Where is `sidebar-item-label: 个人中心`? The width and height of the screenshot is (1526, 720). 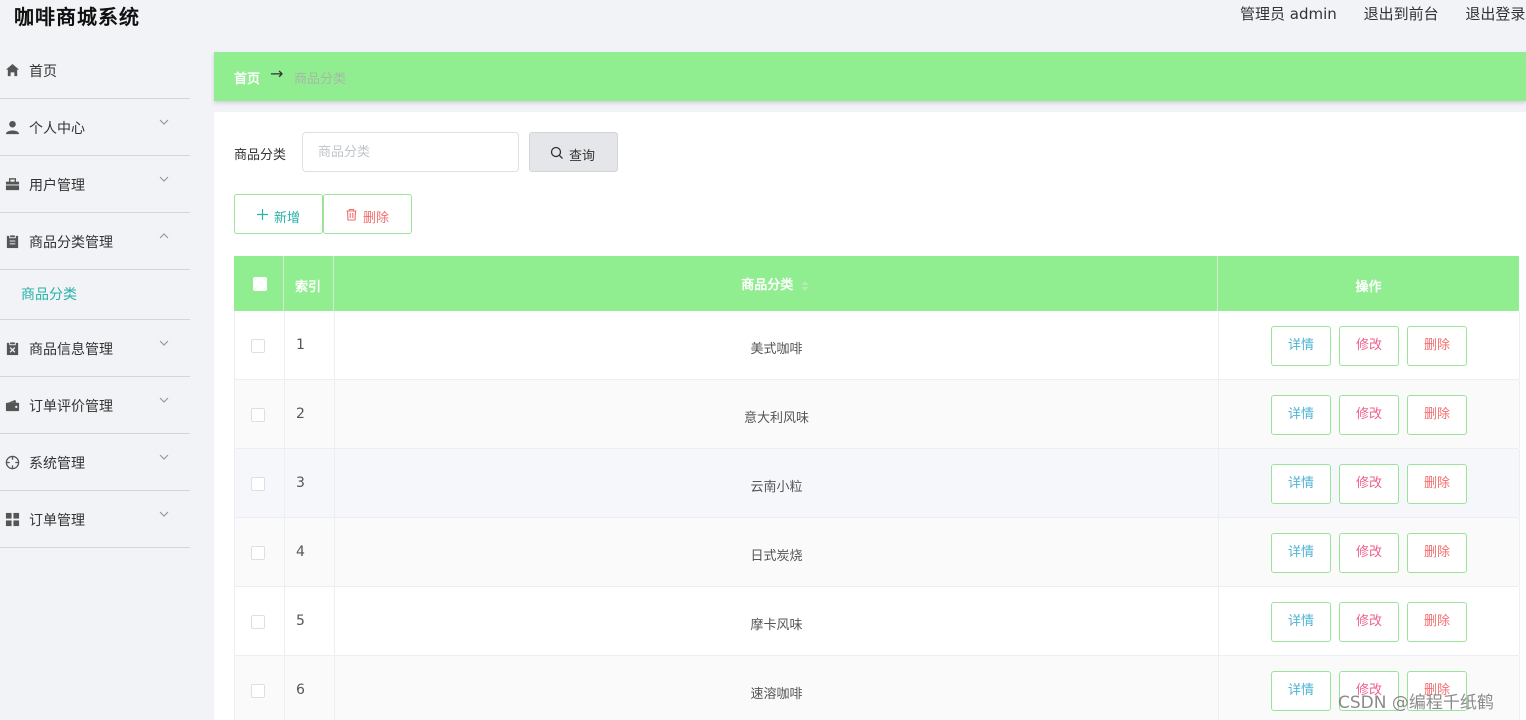 sidebar-item-label: 个人中心 is located at coordinates (57, 129).